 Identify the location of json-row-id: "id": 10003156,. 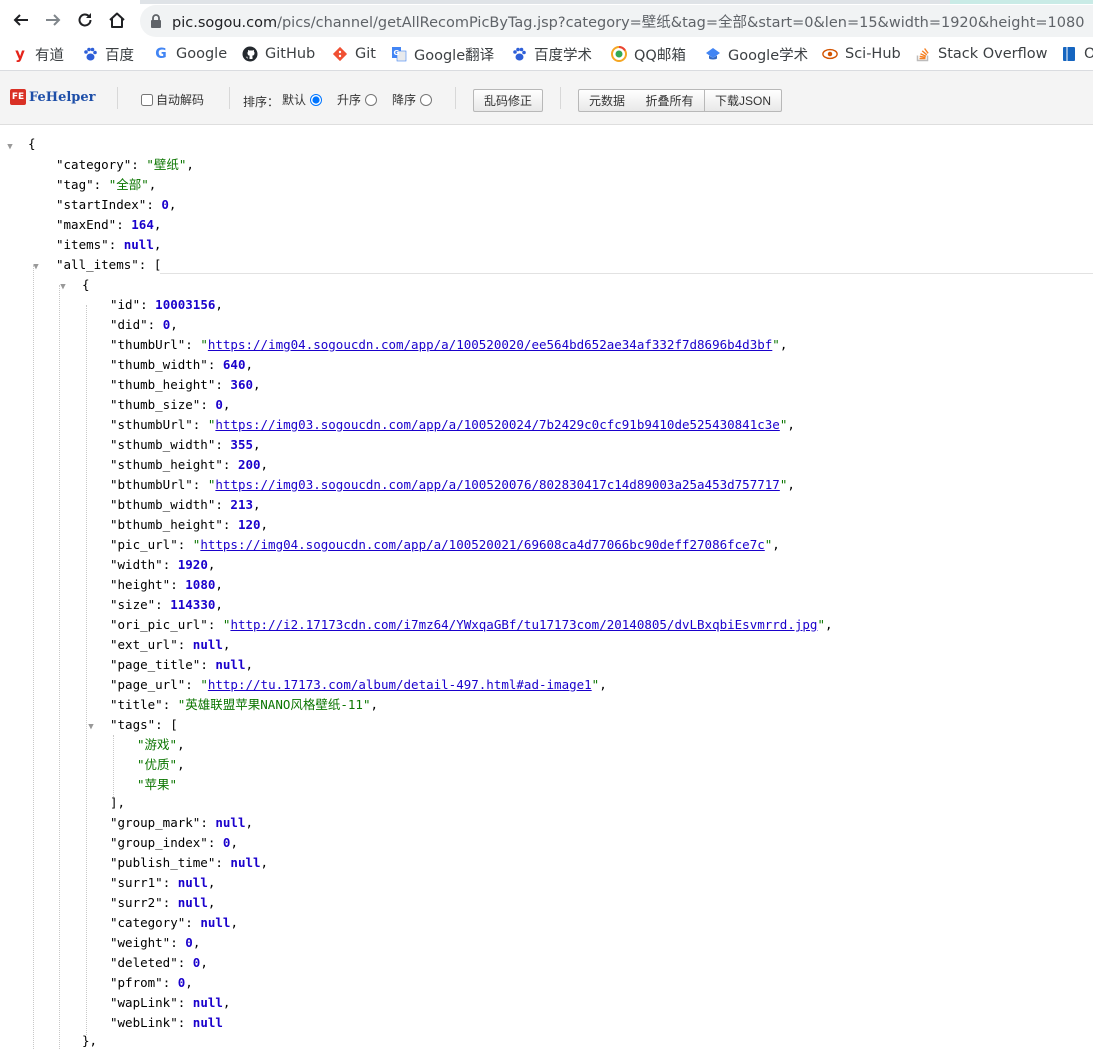
(166, 304).